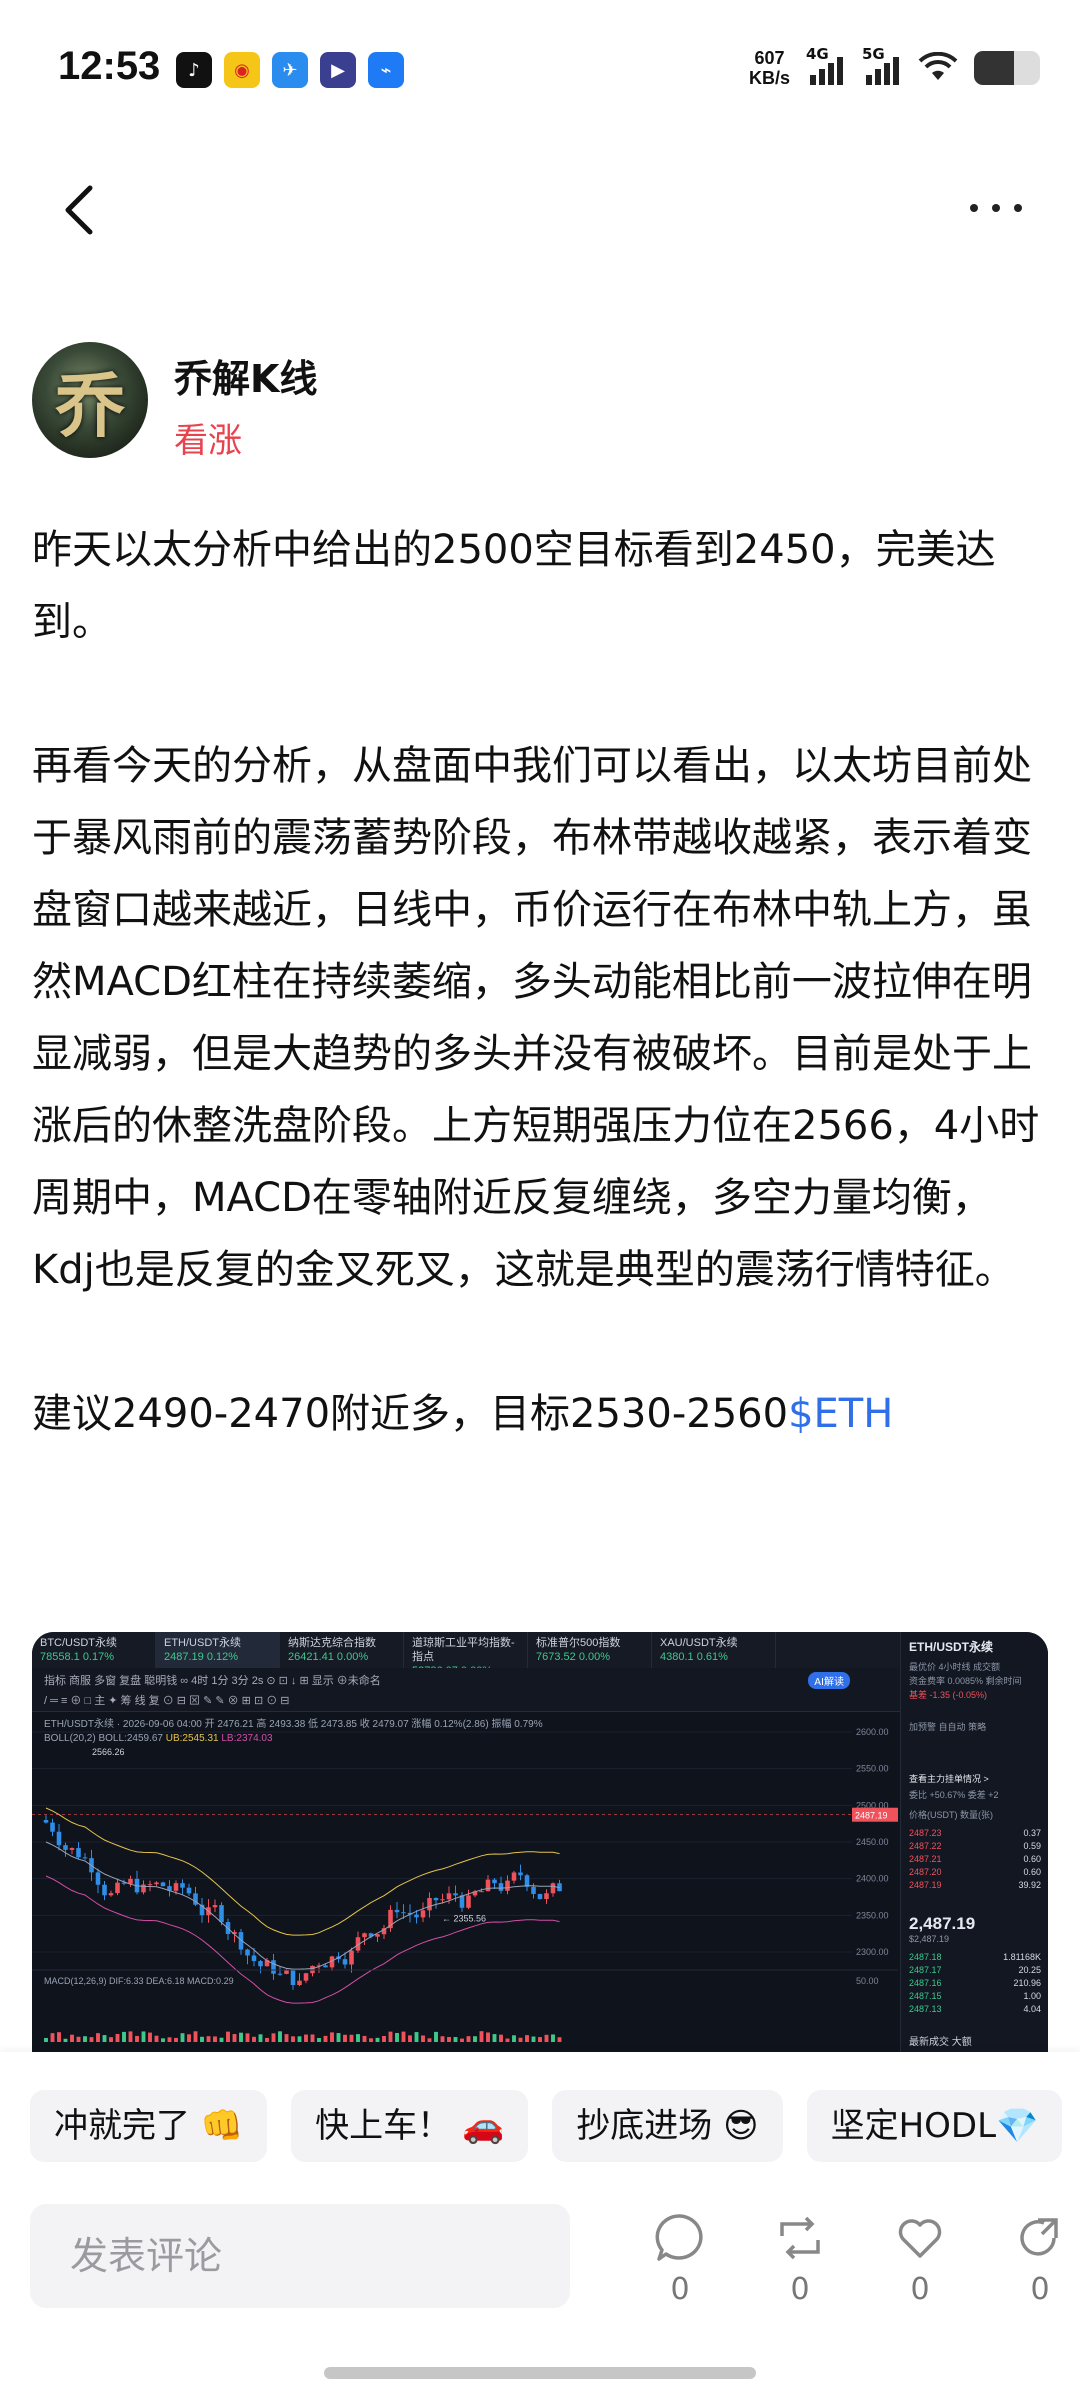 Image resolution: width=1080 pixels, height=2400 pixels. Describe the element at coordinates (925, 1885) in the screenshot. I see `orderbook-price: 2487.19` at that location.